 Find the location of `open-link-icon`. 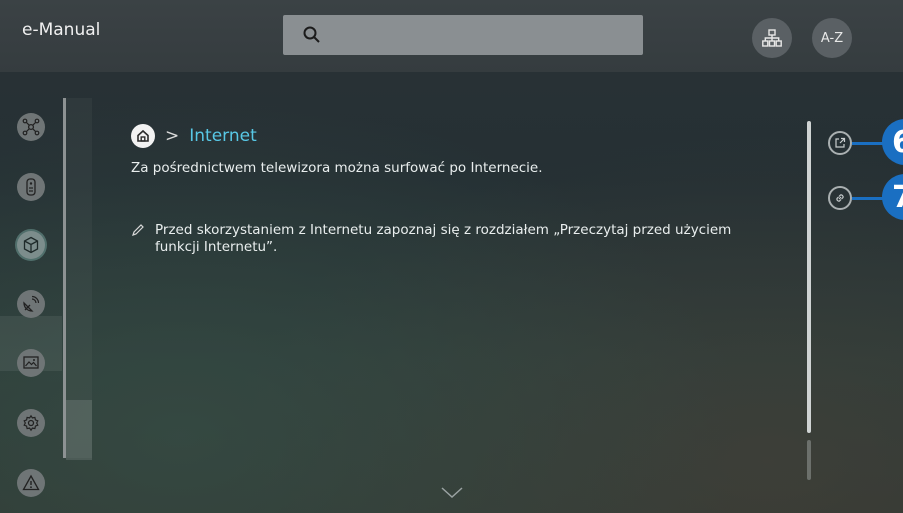

open-link-icon is located at coordinates (840, 142).